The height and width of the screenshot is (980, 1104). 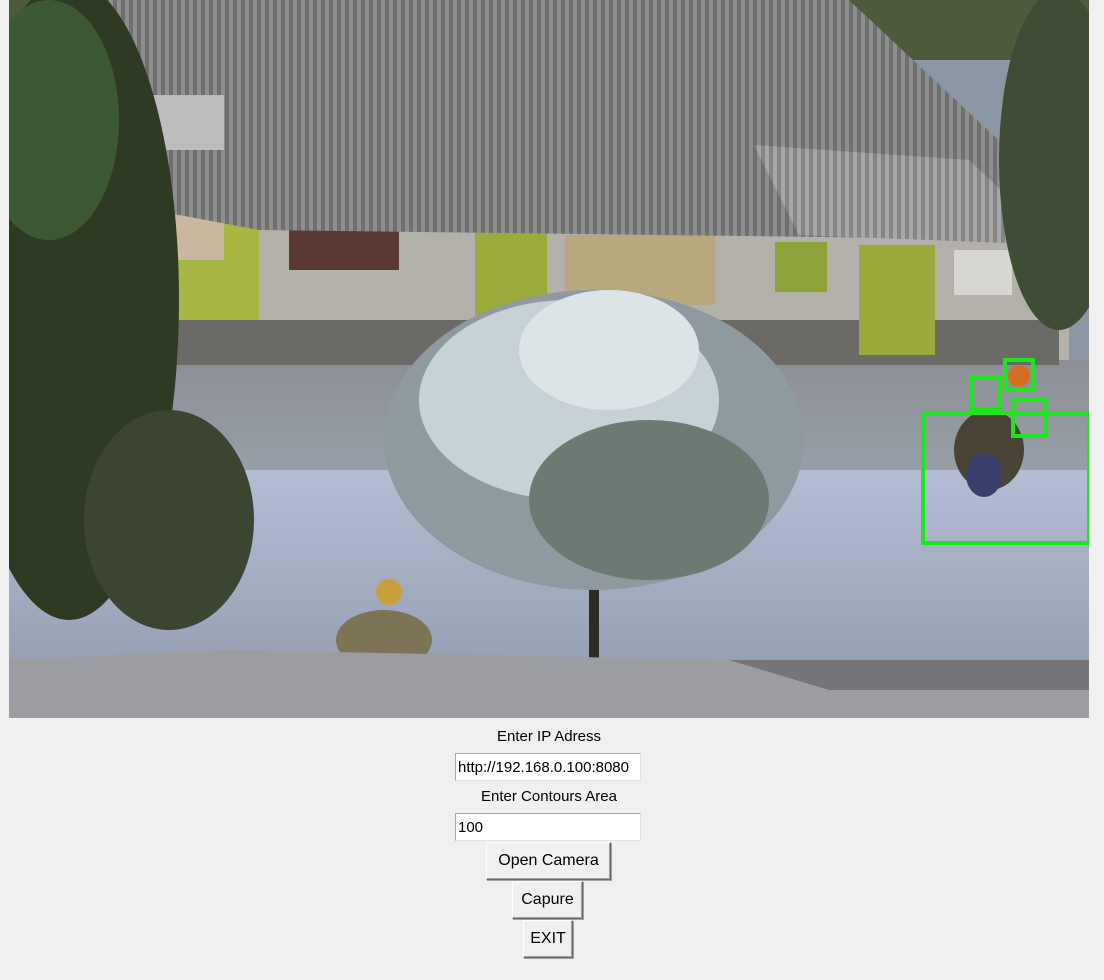 I want to click on capture-button: Capure, so click(x=547, y=900).